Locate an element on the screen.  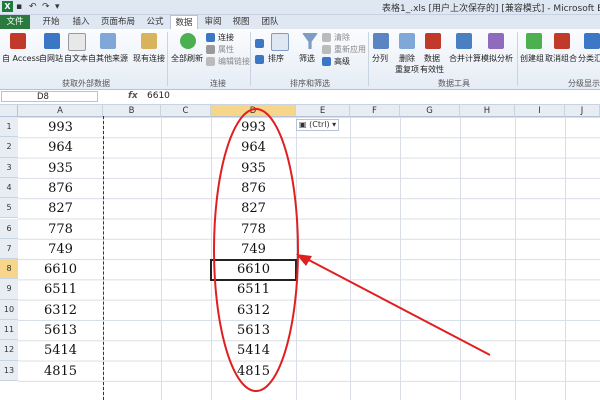
annotation-ellipse is located at coordinates (256, 250).